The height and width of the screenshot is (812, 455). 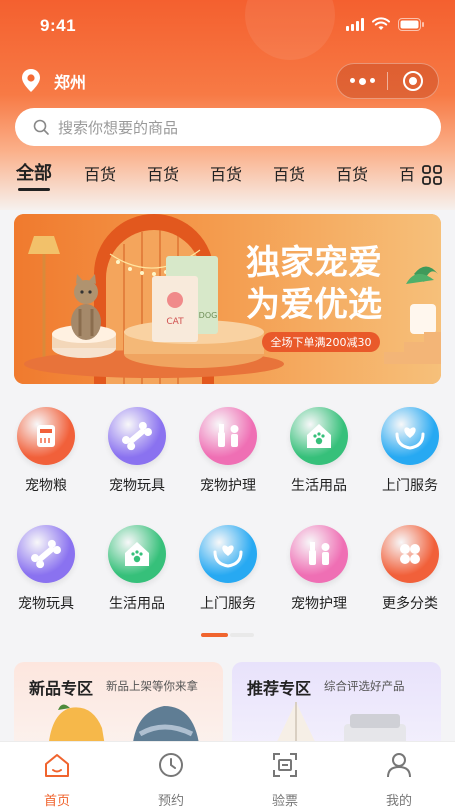 What do you see at coordinates (175, 322) in the screenshot?
I see `box-label-cat: CAT` at bounding box center [175, 322].